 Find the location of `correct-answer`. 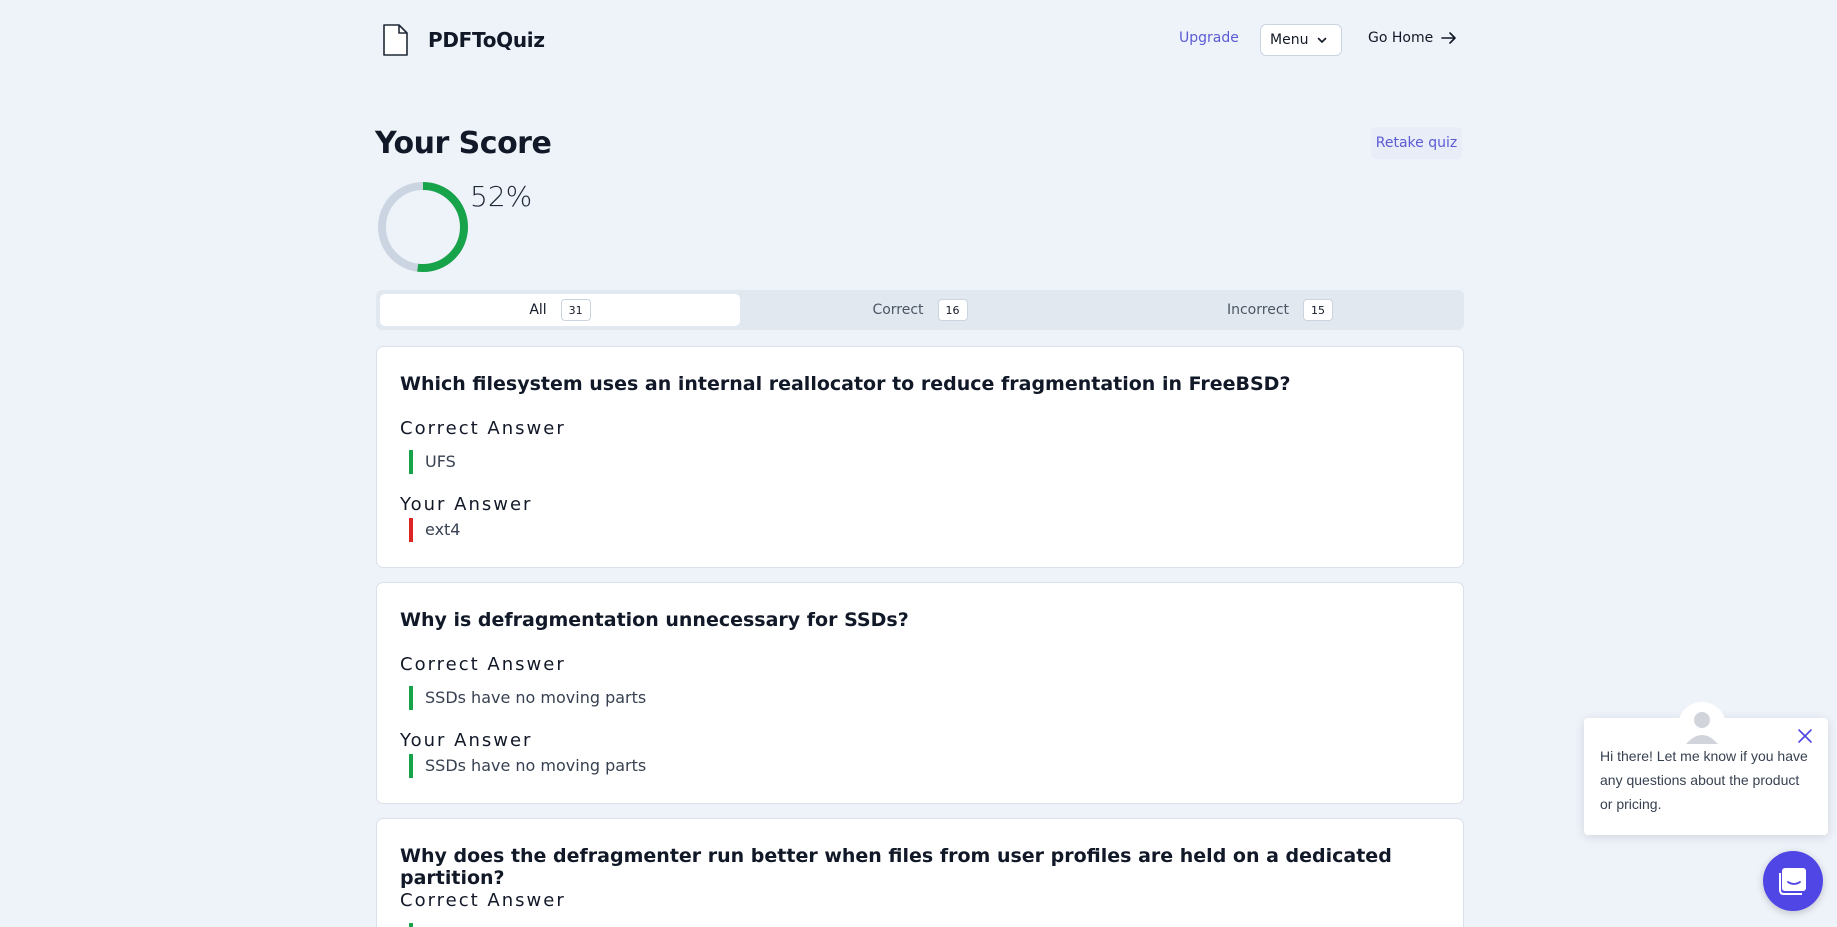

correct-answer is located at coordinates (417, 925).